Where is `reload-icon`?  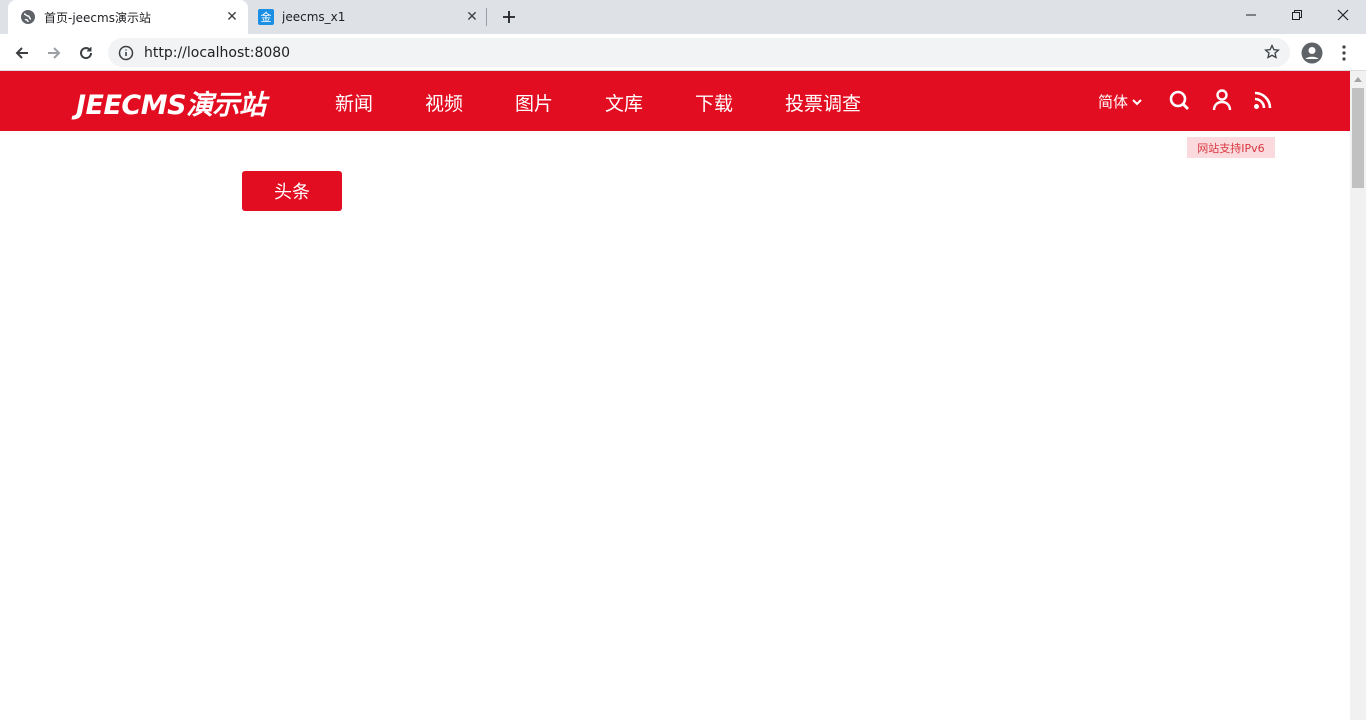
reload-icon is located at coordinates (86, 53).